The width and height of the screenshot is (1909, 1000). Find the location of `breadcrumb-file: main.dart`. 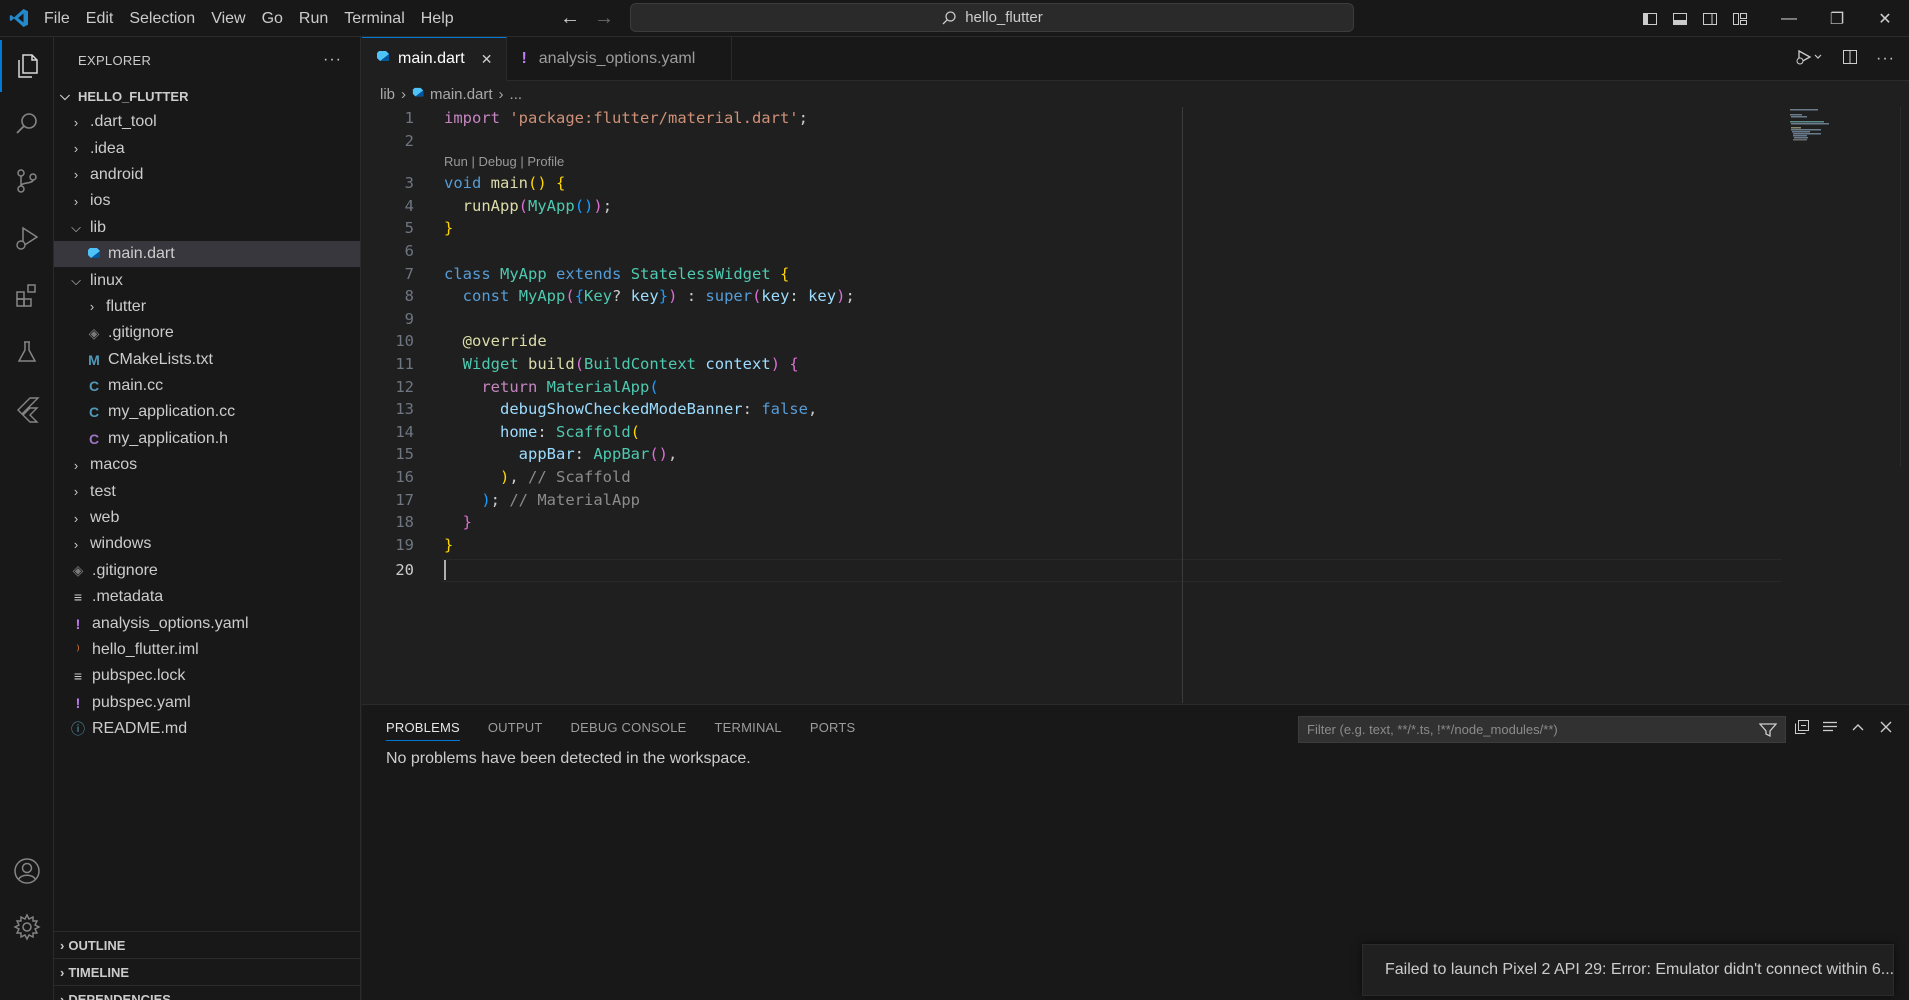

breadcrumb-file: main.dart is located at coordinates (461, 94).